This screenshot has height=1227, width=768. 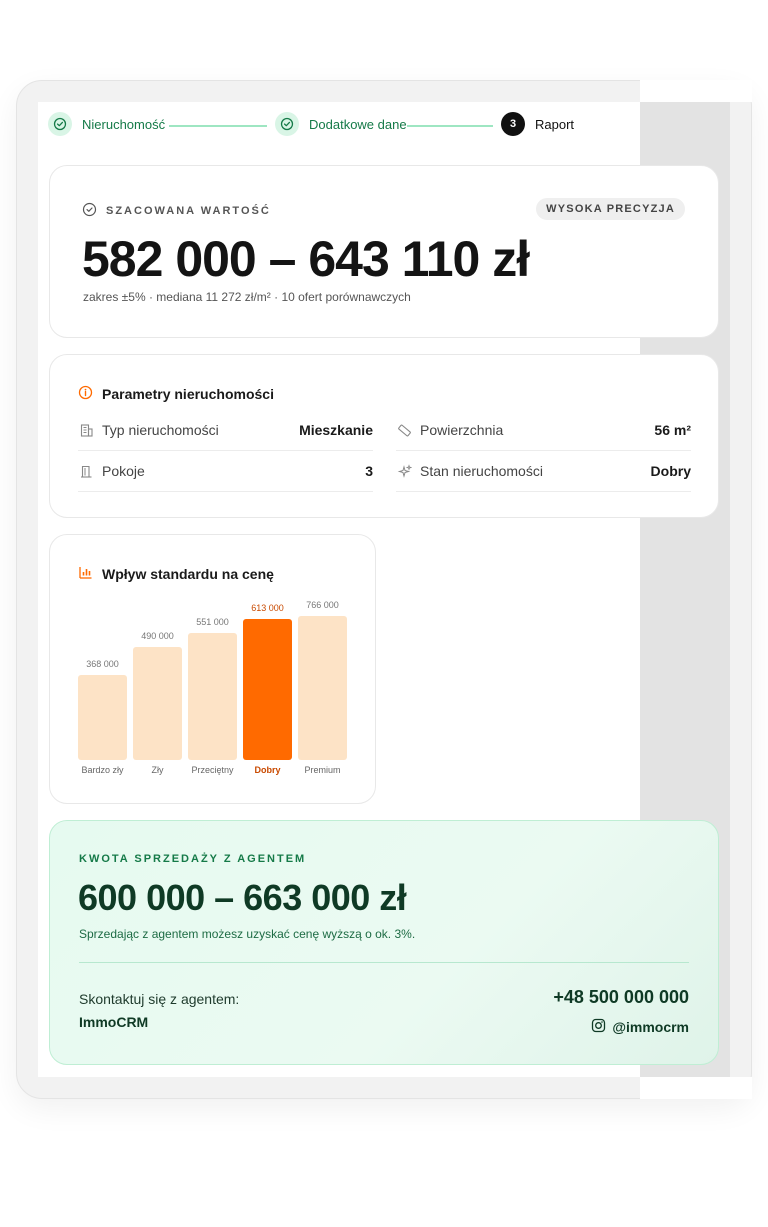 I want to click on divider, so click(x=384, y=962).